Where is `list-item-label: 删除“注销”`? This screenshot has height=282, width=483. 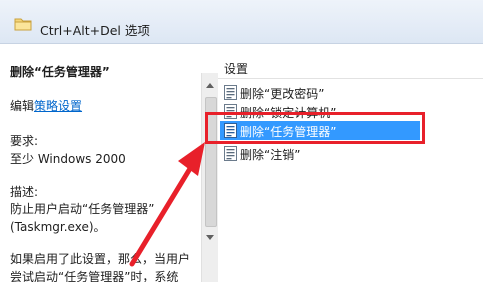
list-item-label: 删除“注销” is located at coordinates (270, 155).